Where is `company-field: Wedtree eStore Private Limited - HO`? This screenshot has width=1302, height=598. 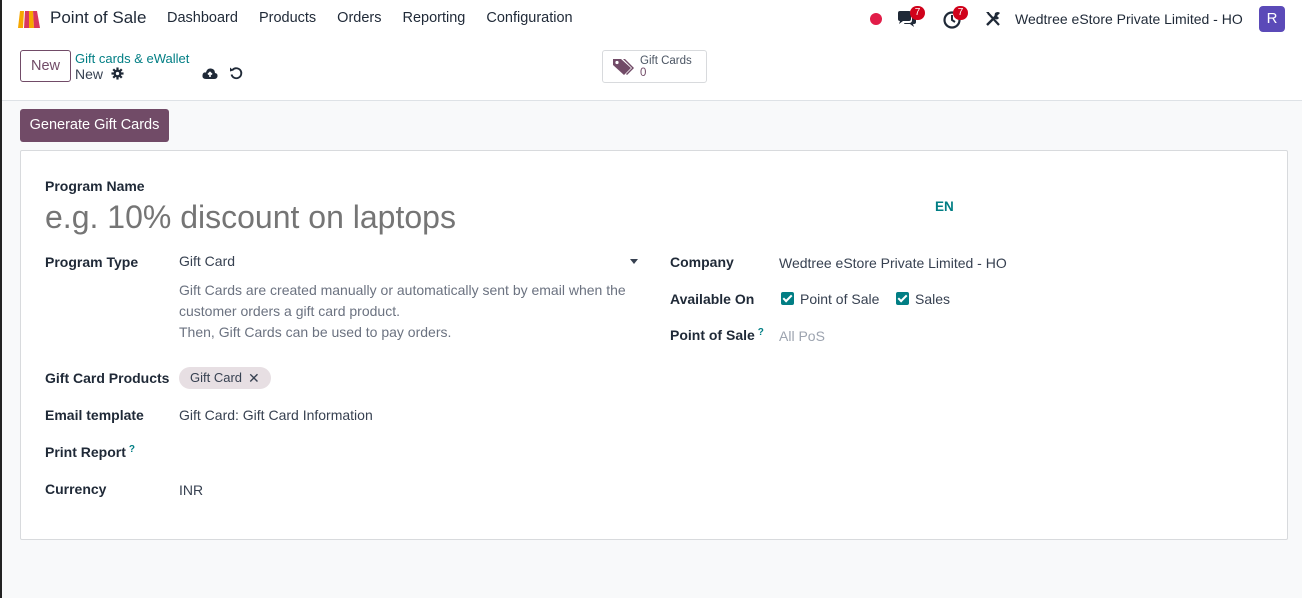
company-field: Wedtree eStore Private Limited - HO is located at coordinates (893, 263).